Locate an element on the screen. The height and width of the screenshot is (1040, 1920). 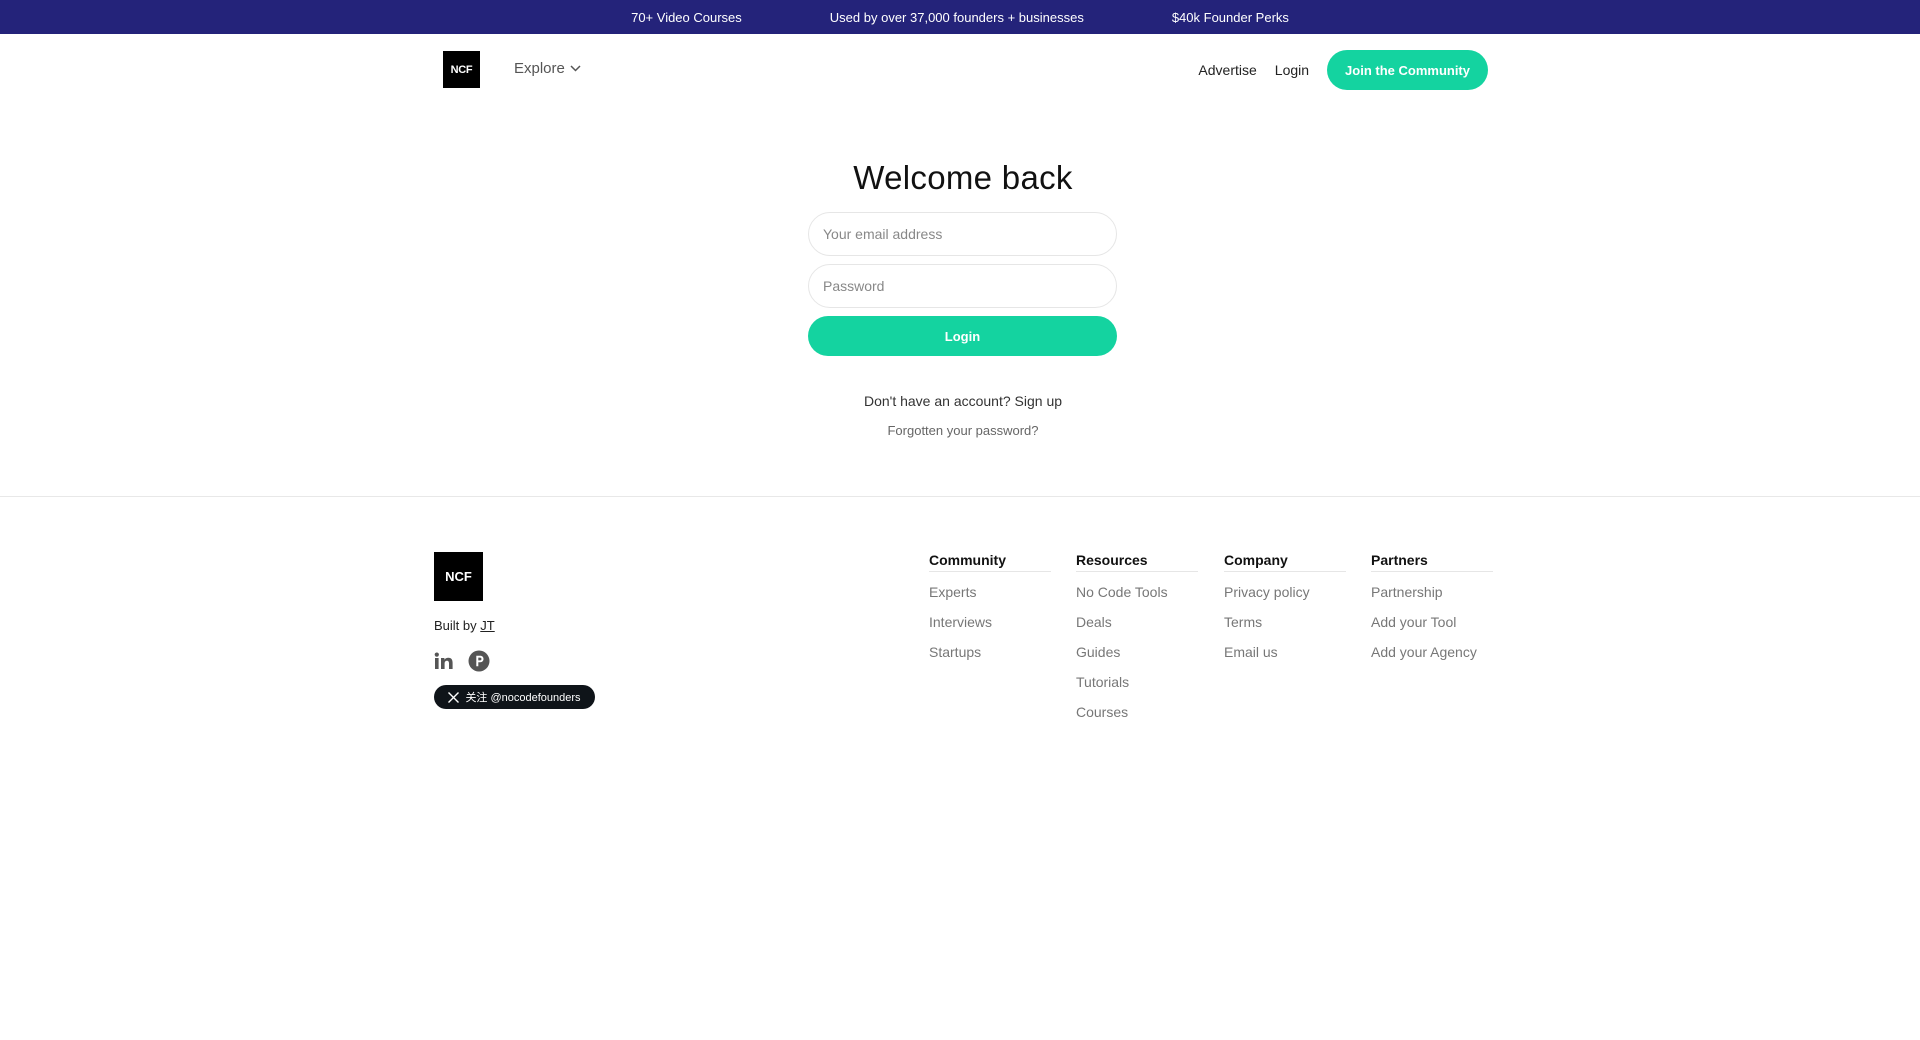
footer-col-company: Company Privacy policy Terms Email us is located at coordinates (1285, 613).